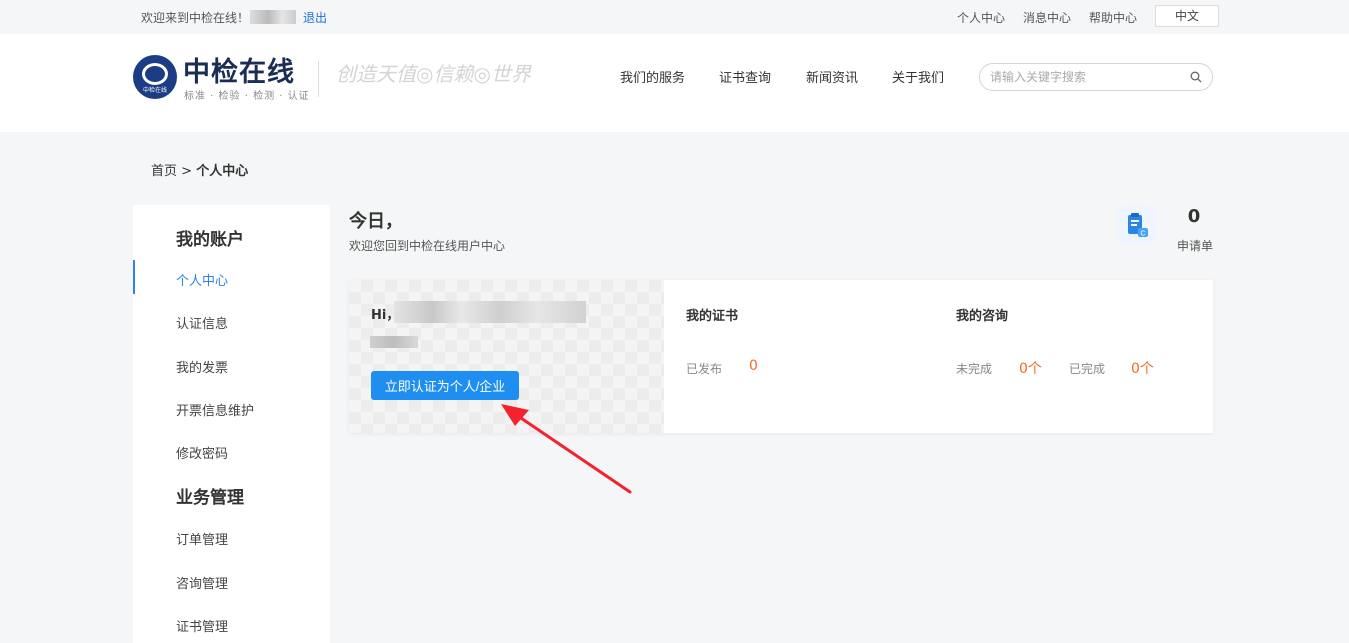  What do you see at coordinates (222, 171) in the screenshot?
I see `breadcrumb-current: 个人中心` at bounding box center [222, 171].